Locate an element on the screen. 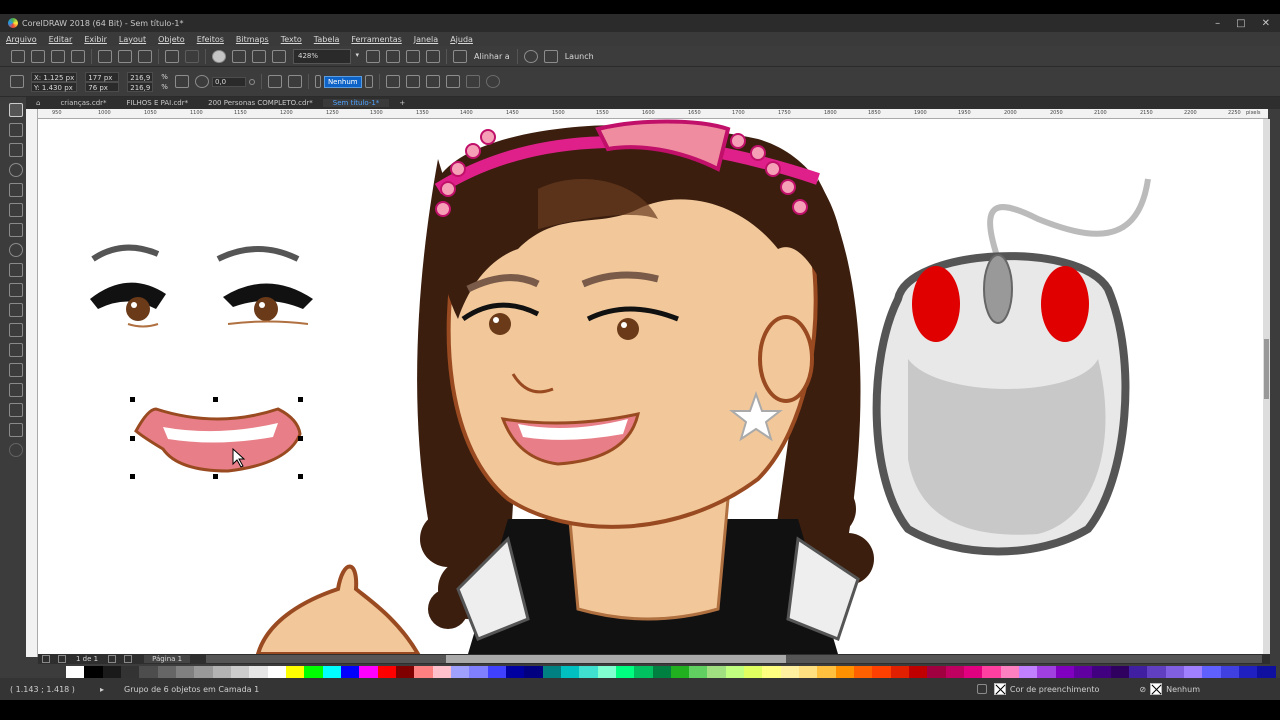 The height and width of the screenshot is (720, 1280). tab-criancas: crianças.cdr* is located at coordinates (83, 103).